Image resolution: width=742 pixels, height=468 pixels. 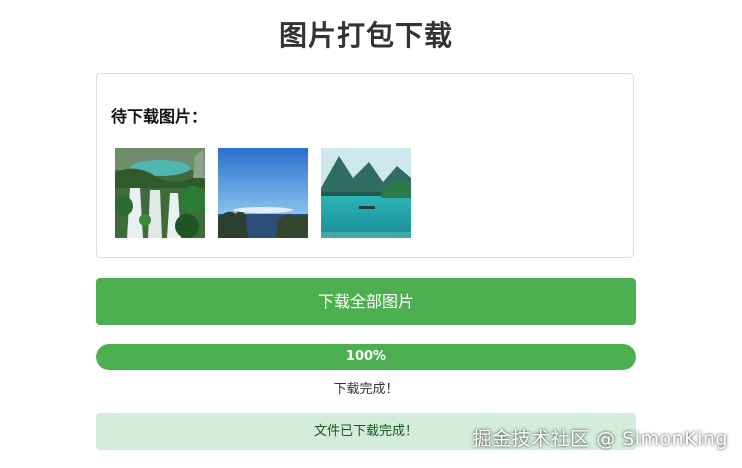 I want to click on lake-mountain-boat-image, so click(x=366, y=193).